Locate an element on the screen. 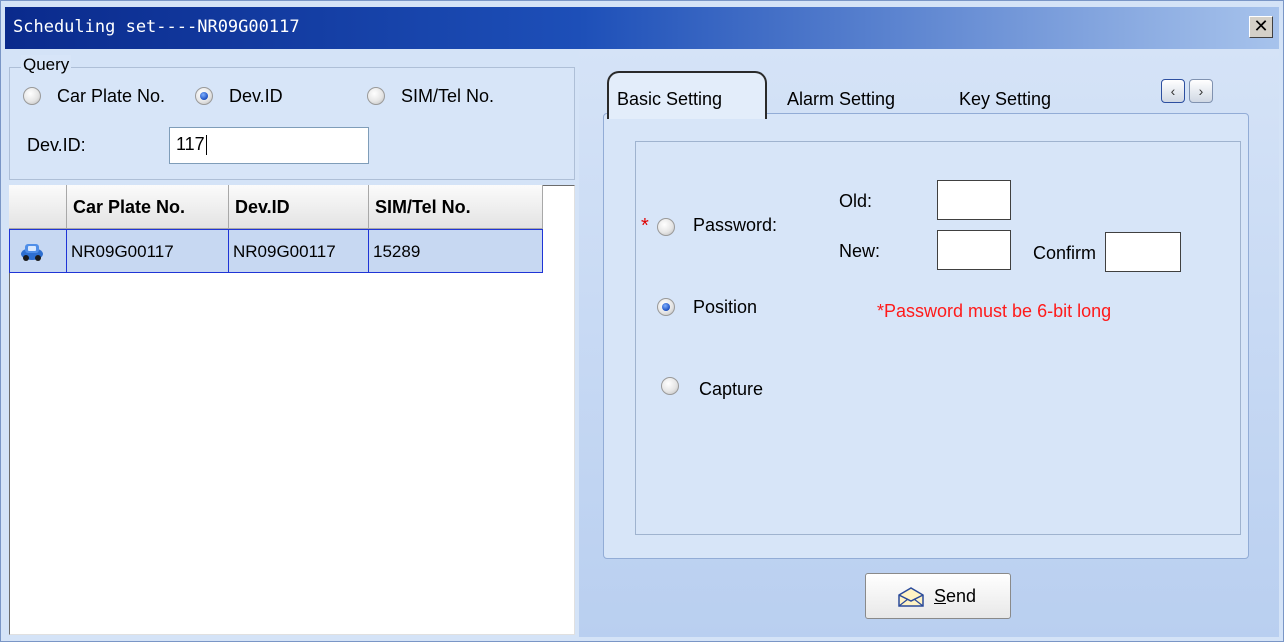 This screenshot has width=1284, height=642. row-dev-id: NR09G00117 is located at coordinates (299, 251).